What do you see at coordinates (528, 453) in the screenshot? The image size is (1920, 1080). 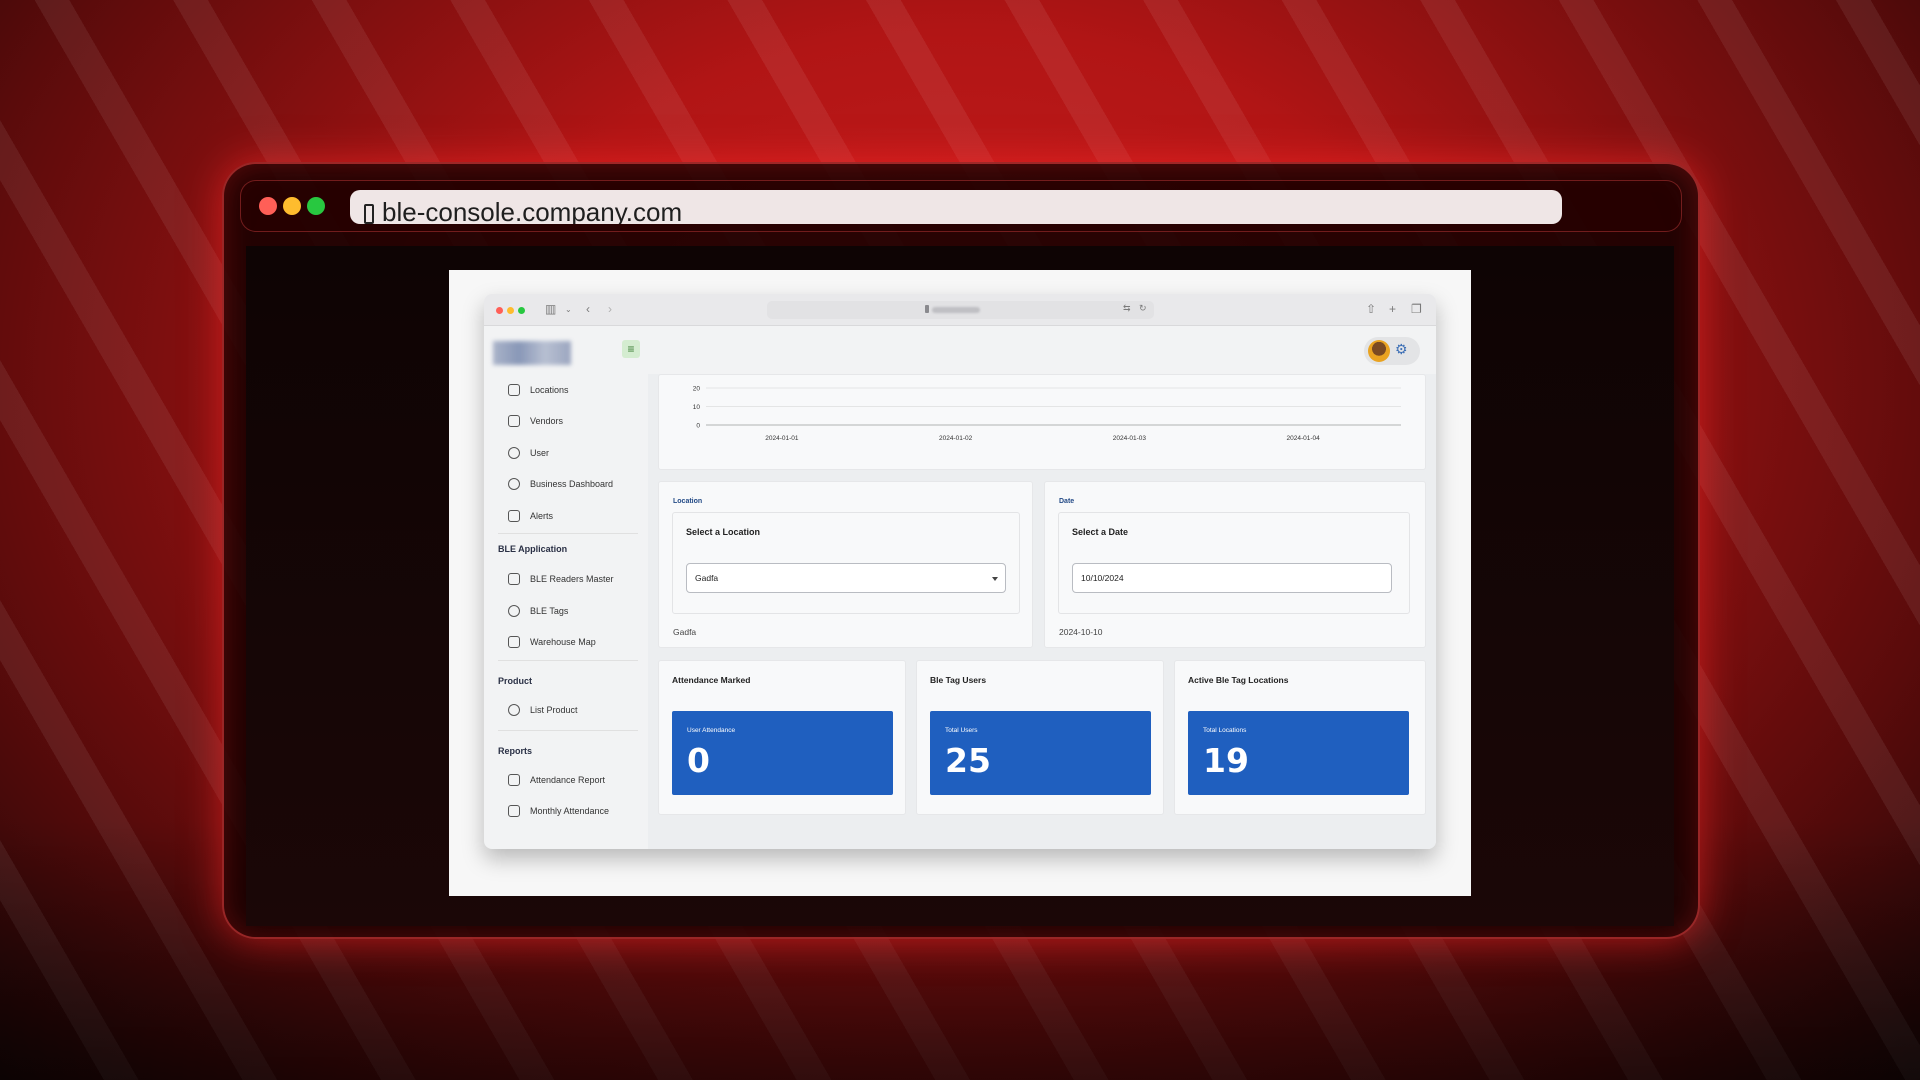 I see `sidebar-item-user: User` at bounding box center [528, 453].